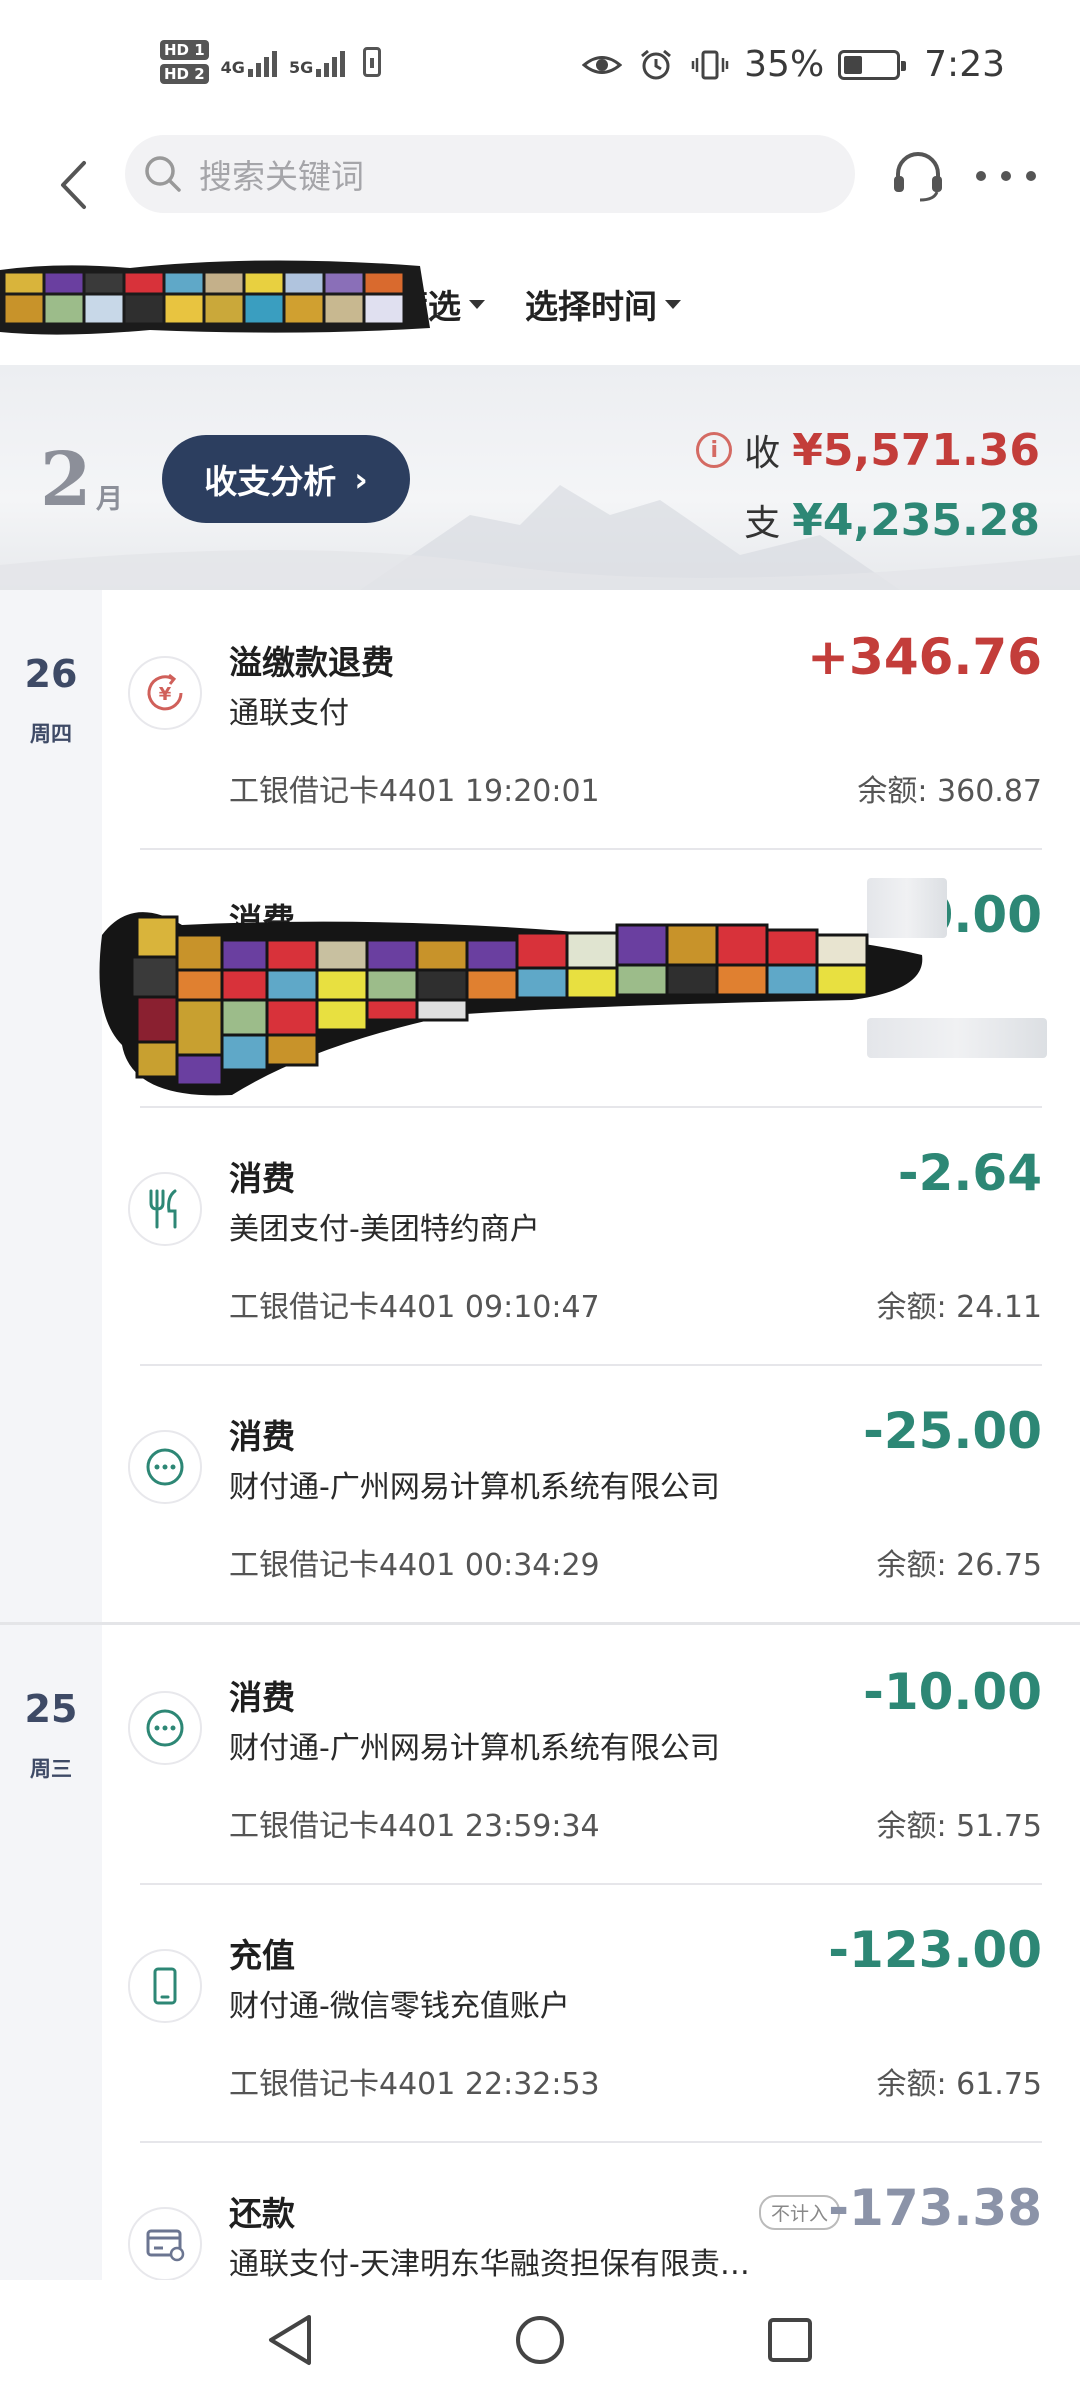 This screenshot has width=1080, height=2400. Describe the element at coordinates (281, 176) in the screenshot. I see `search-placeholder: 搜索关键词` at that location.